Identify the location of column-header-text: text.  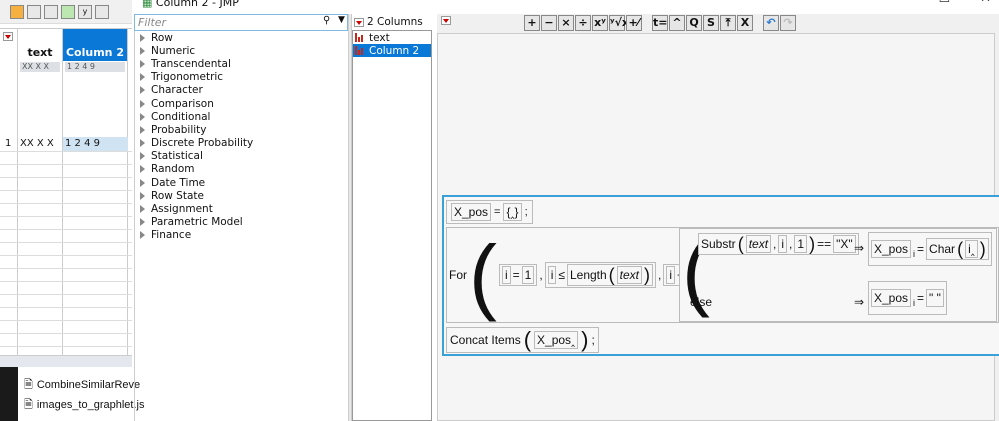
(40, 45).